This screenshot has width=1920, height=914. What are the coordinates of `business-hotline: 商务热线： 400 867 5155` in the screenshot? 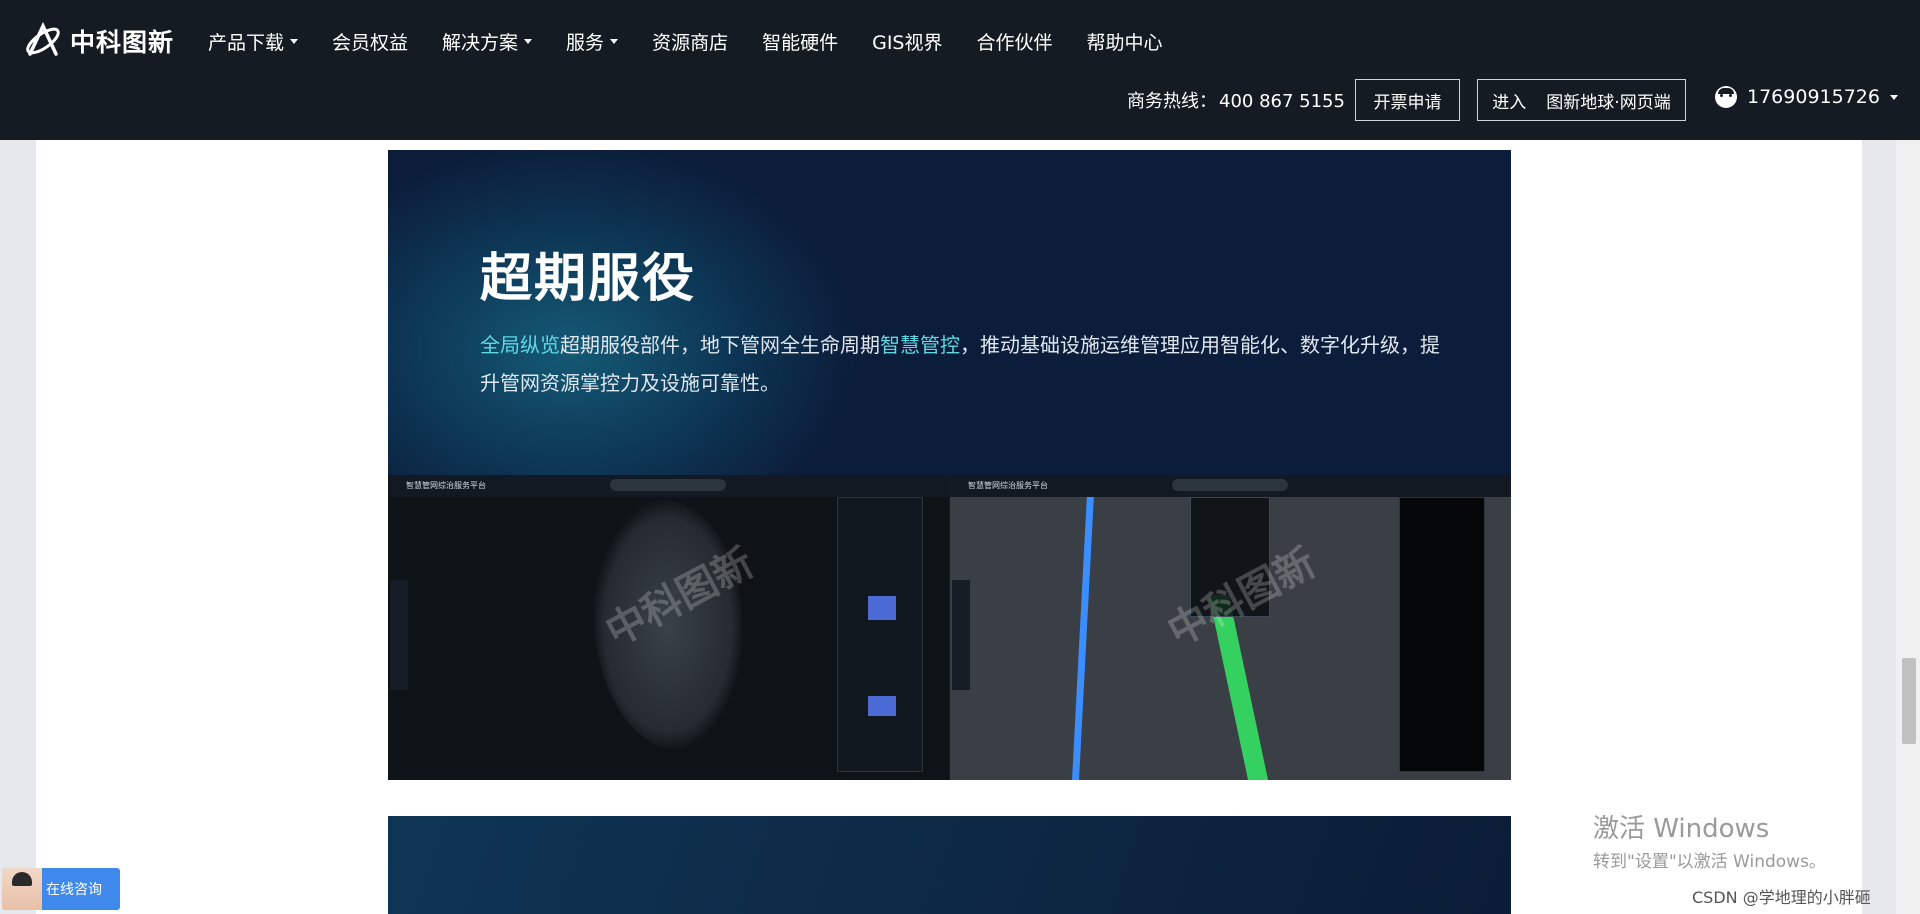 It's located at (1235, 100).